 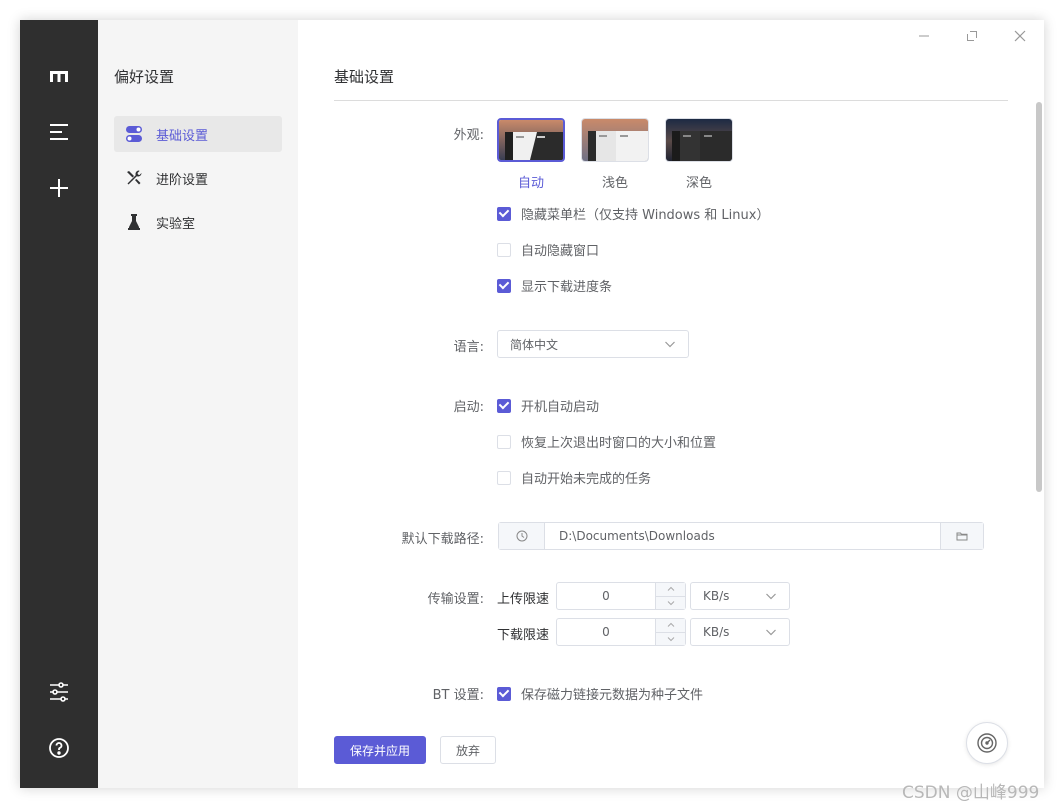 I want to click on speedometer-button, so click(x=987, y=743).